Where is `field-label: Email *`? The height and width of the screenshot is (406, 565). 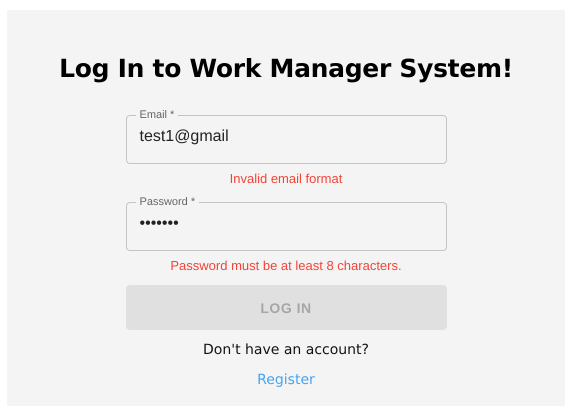
field-label: Email * is located at coordinates (157, 115).